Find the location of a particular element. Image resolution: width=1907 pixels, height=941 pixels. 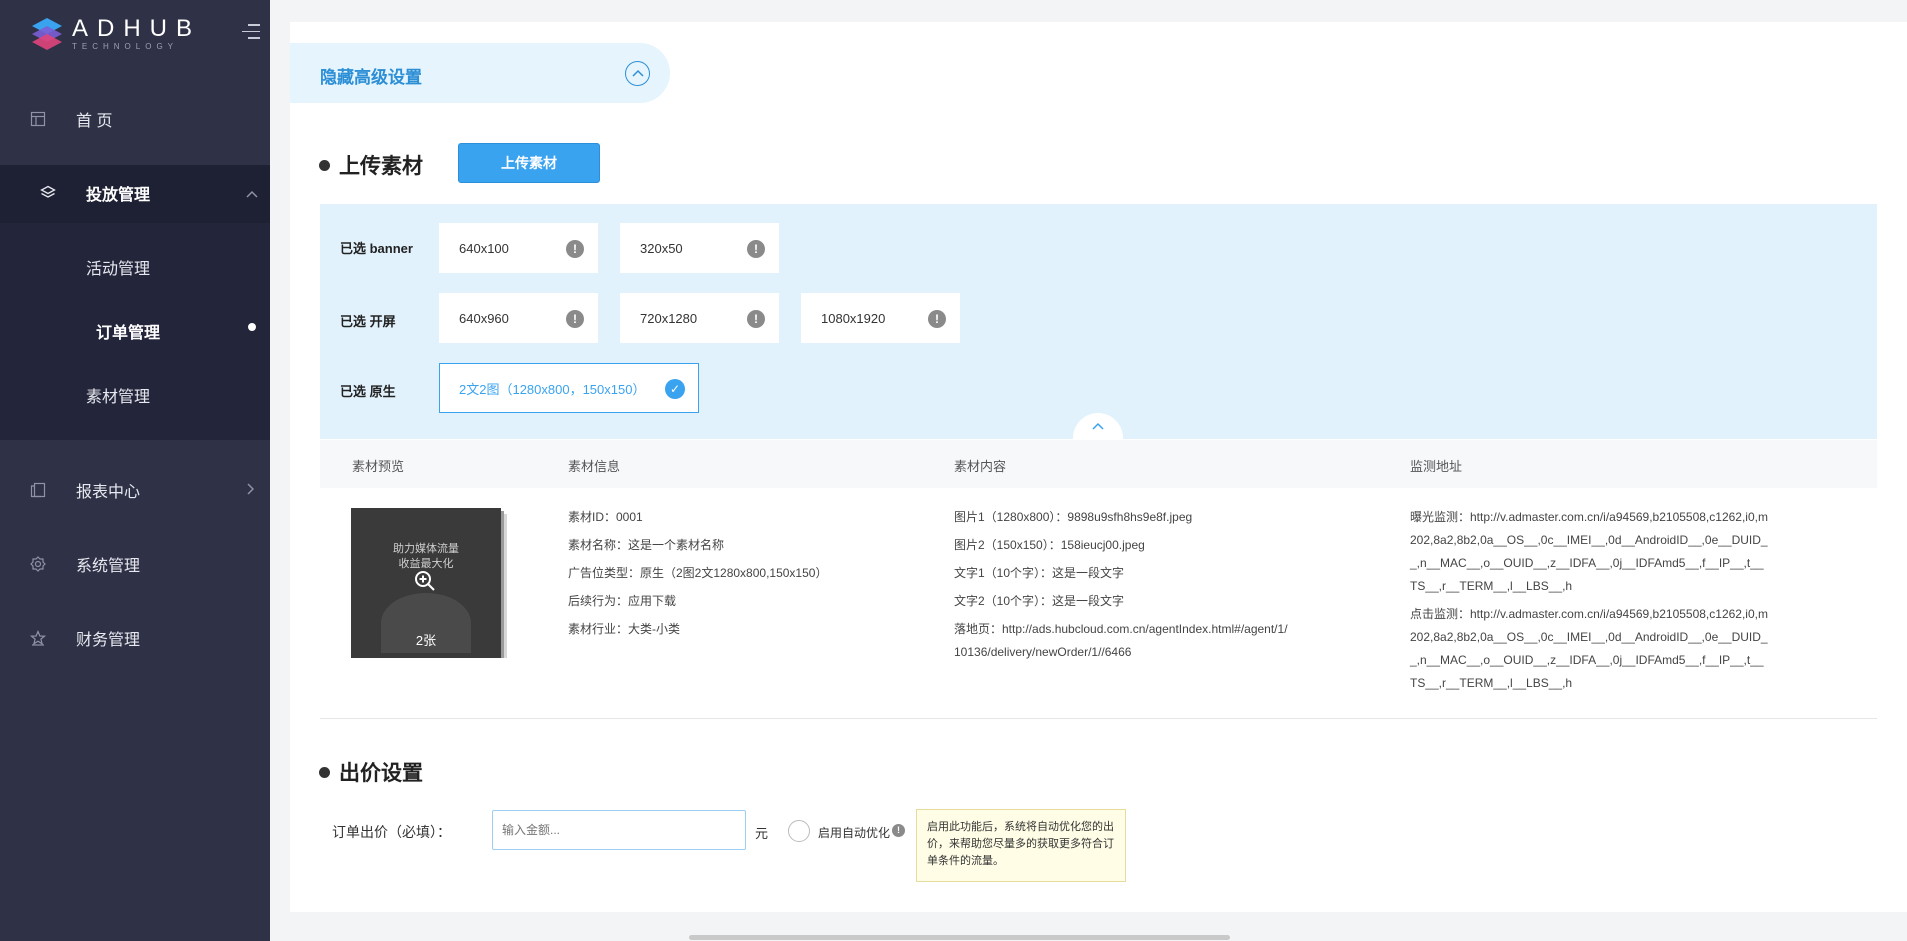

splash-row-label: 已选 开屏 is located at coordinates (368, 321).